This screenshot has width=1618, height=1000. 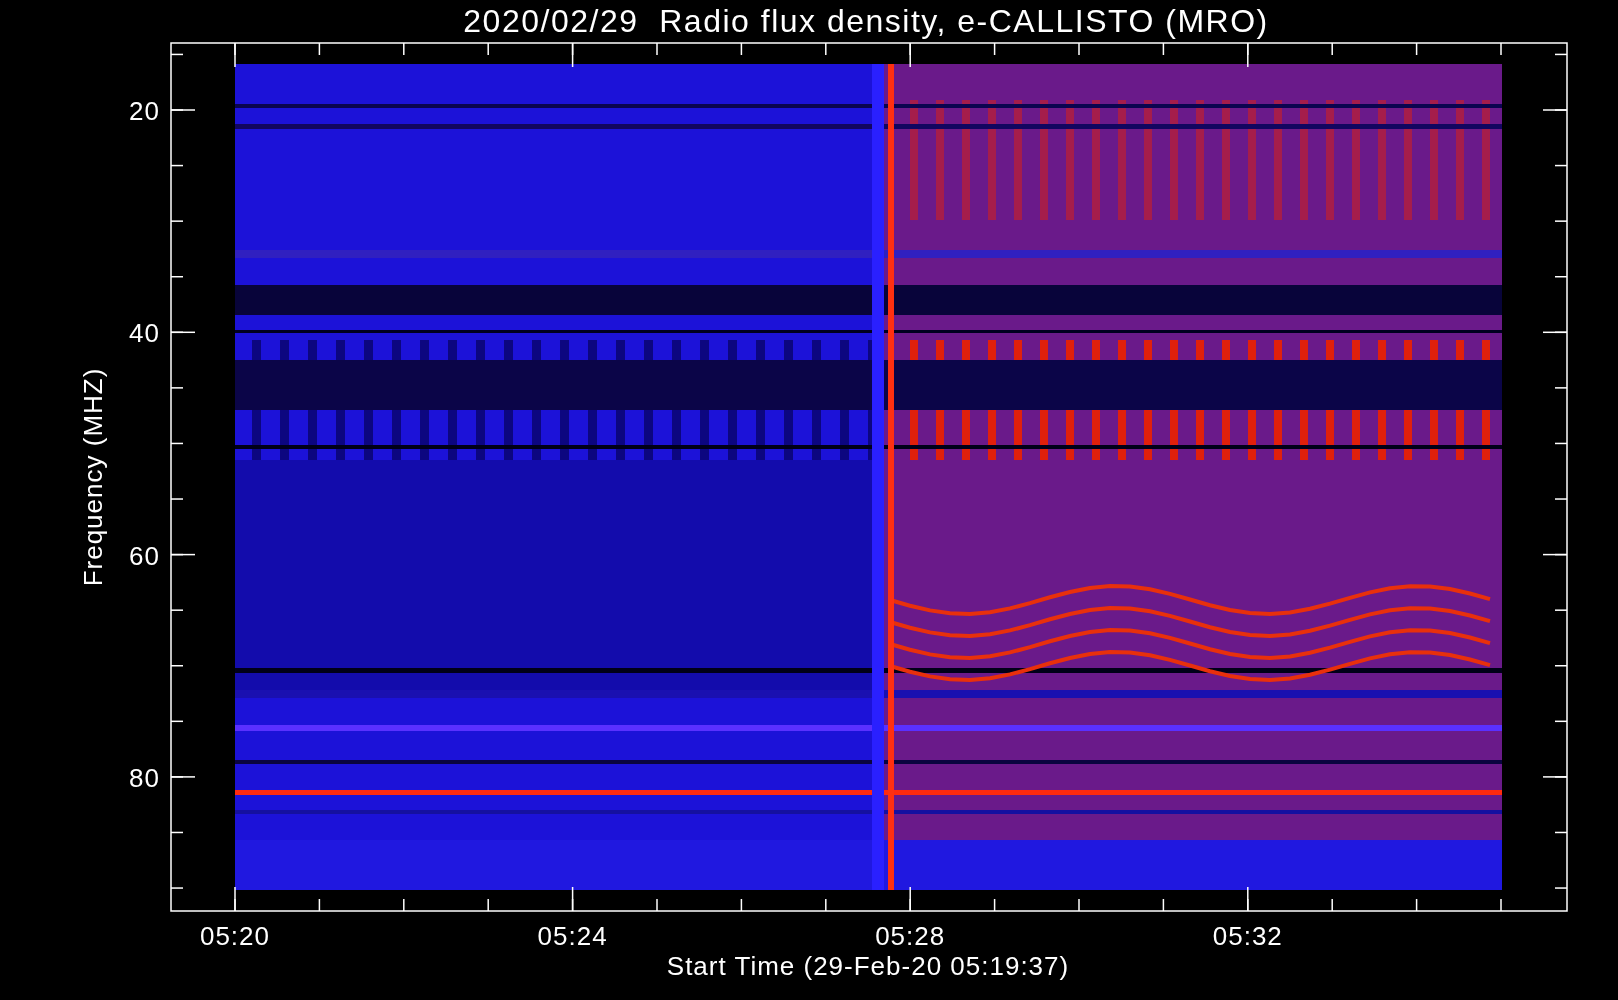 What do you see at coordinates (144, 777) in the screenshot?
I see `y-tick-label: 80` at bounding box center [144, 777].